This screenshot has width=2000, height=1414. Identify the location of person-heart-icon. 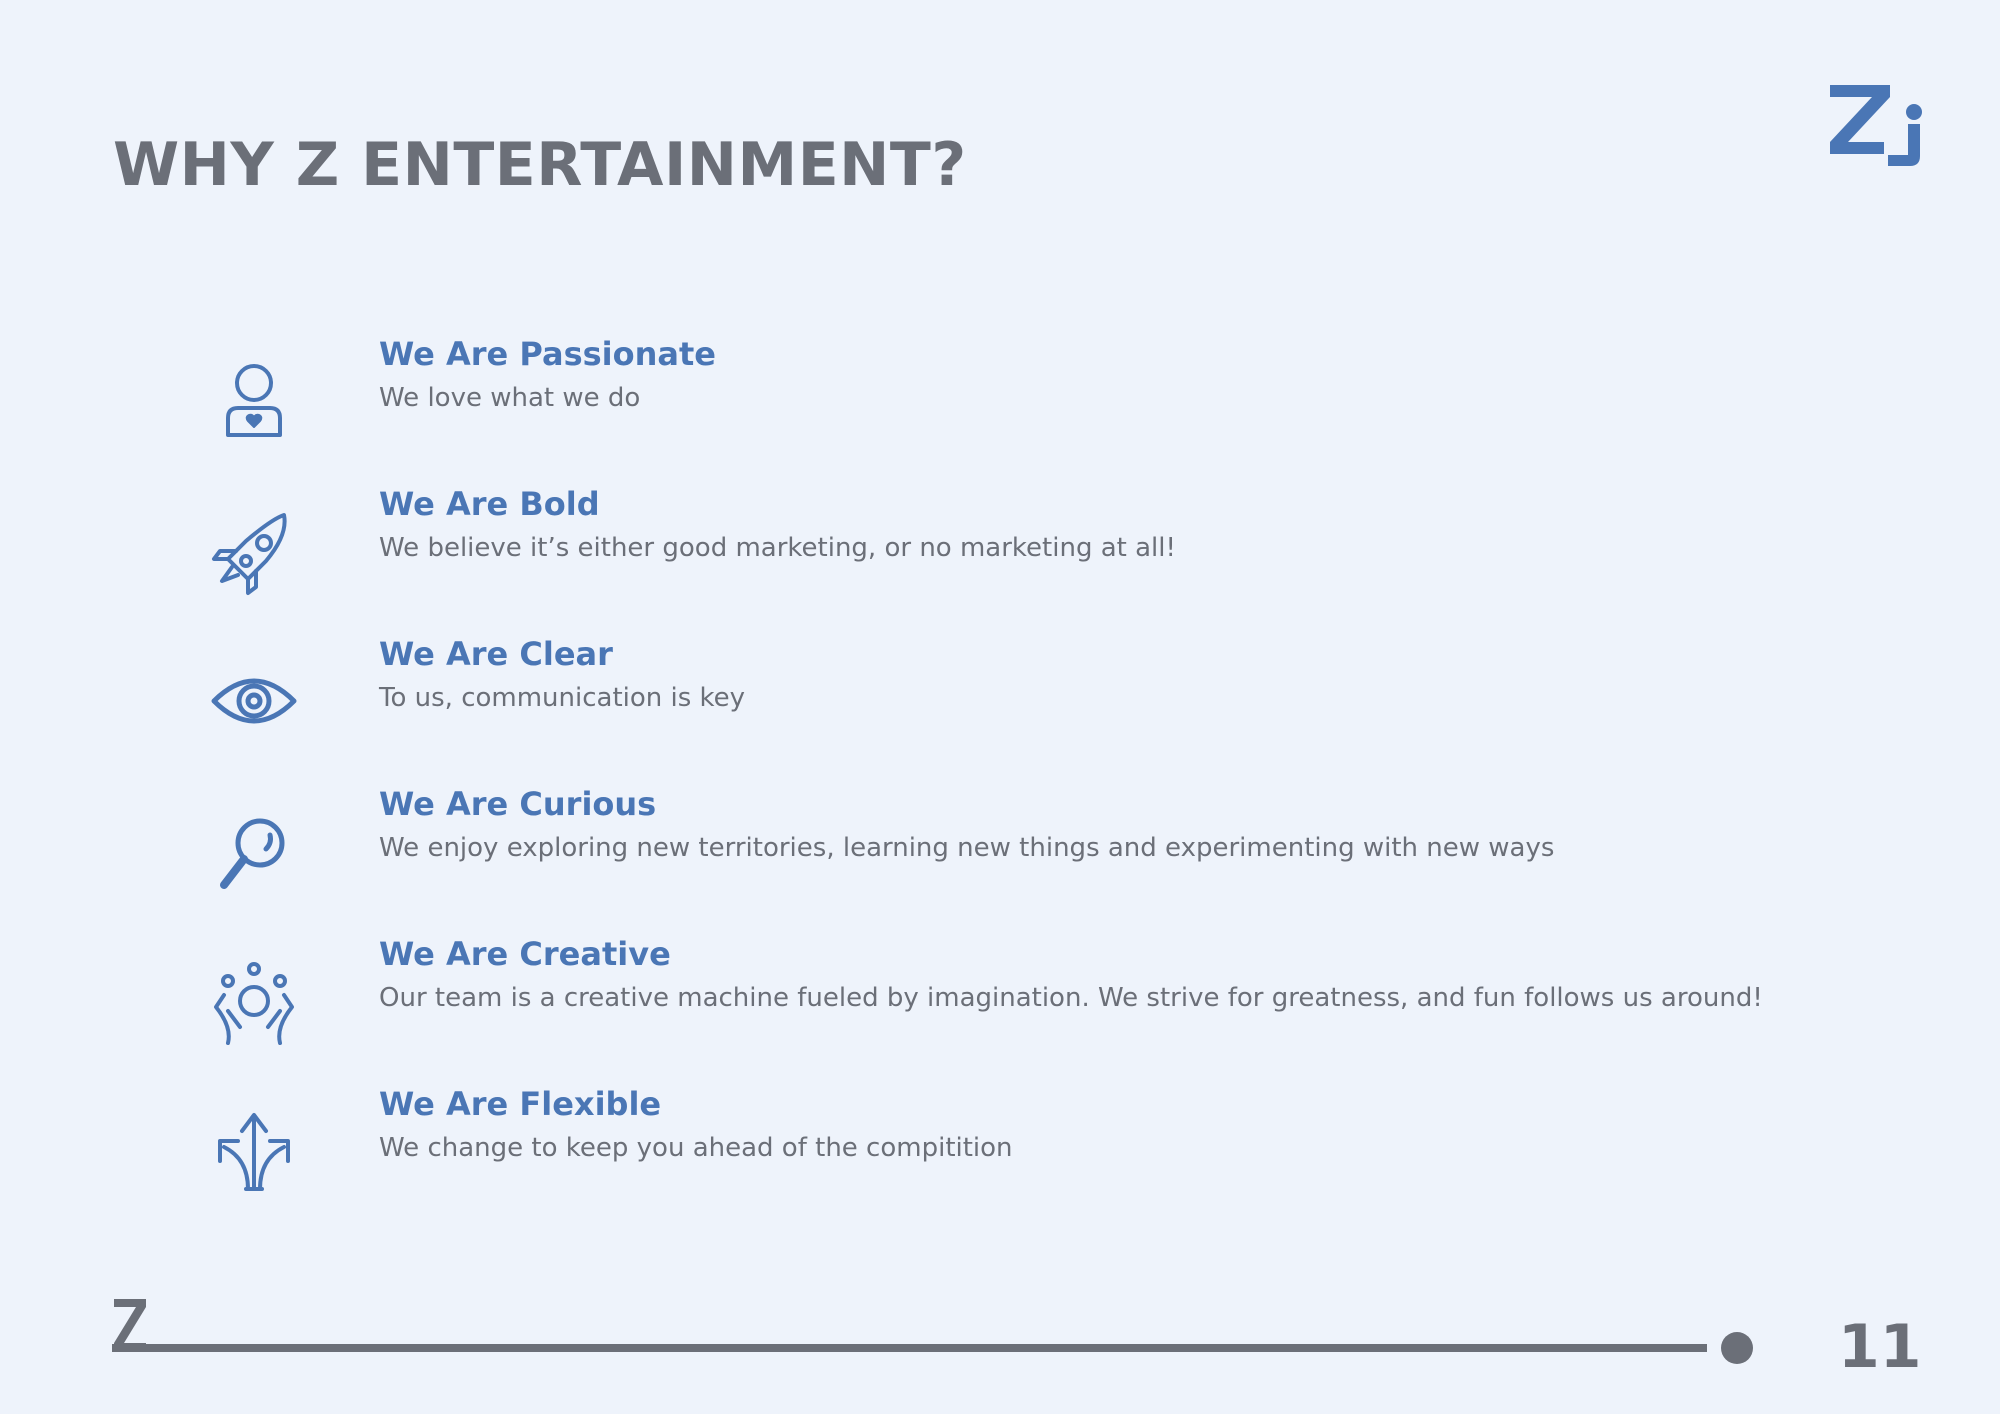
(254, 403).